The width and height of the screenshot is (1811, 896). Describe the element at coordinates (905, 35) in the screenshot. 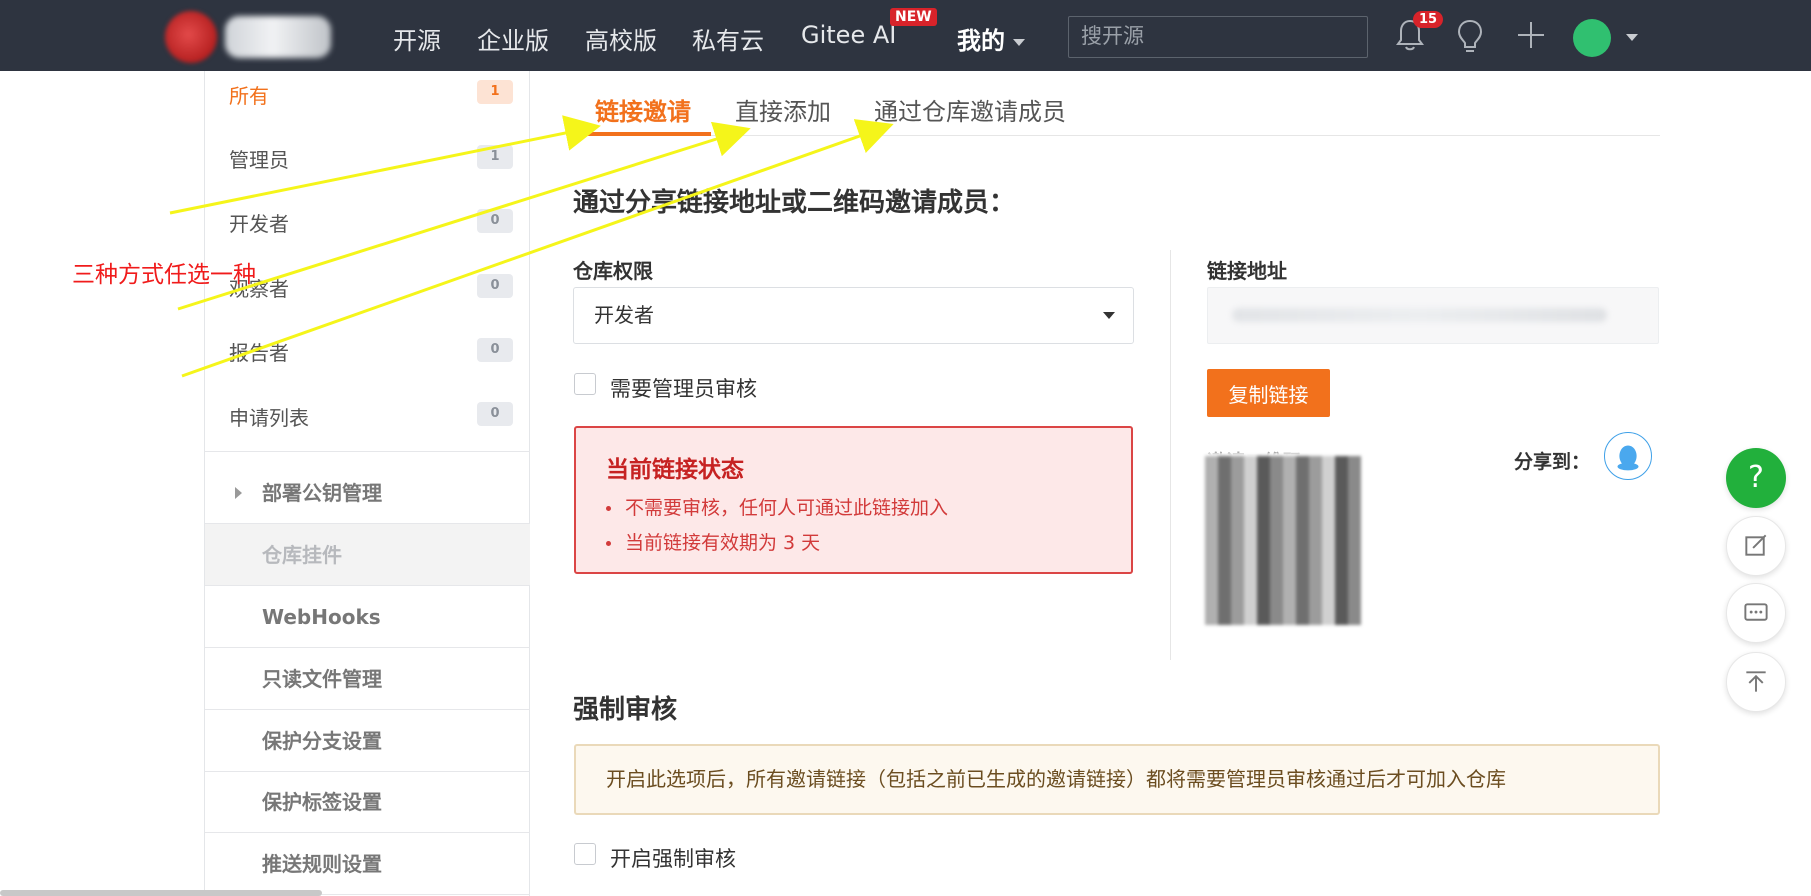

I see `top-navbar: 开源 企业版 高校版 私有云 Gitee AI NEW 我的 15` at that location.